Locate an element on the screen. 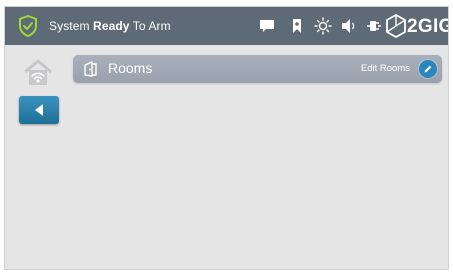 The width and height of the screenshot is (453, 273). rooms-title: Rooms is located at coordinates (130, 68).